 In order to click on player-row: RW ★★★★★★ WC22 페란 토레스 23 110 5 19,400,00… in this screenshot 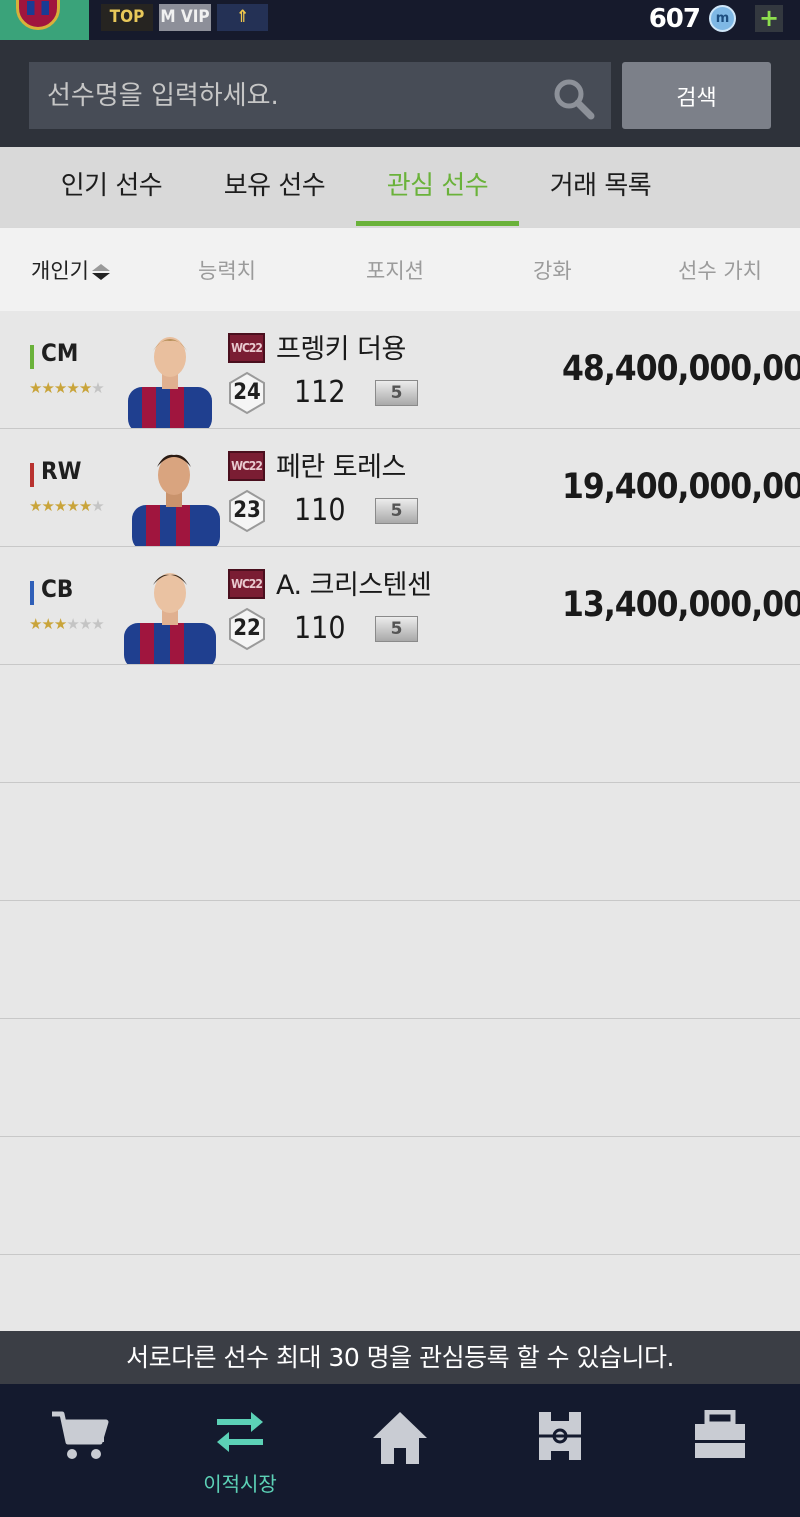, I will do `click(400, 488)`.